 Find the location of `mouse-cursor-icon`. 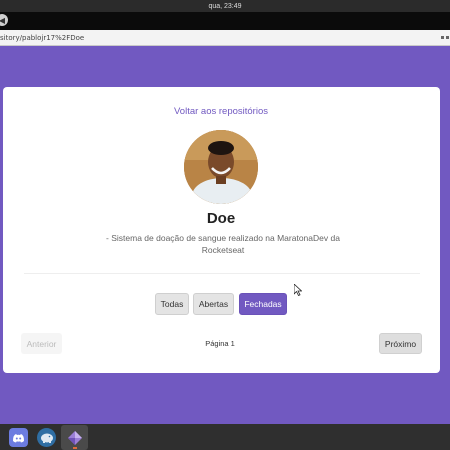

mouse-cursor-icon is located at coordinates (298, 290).